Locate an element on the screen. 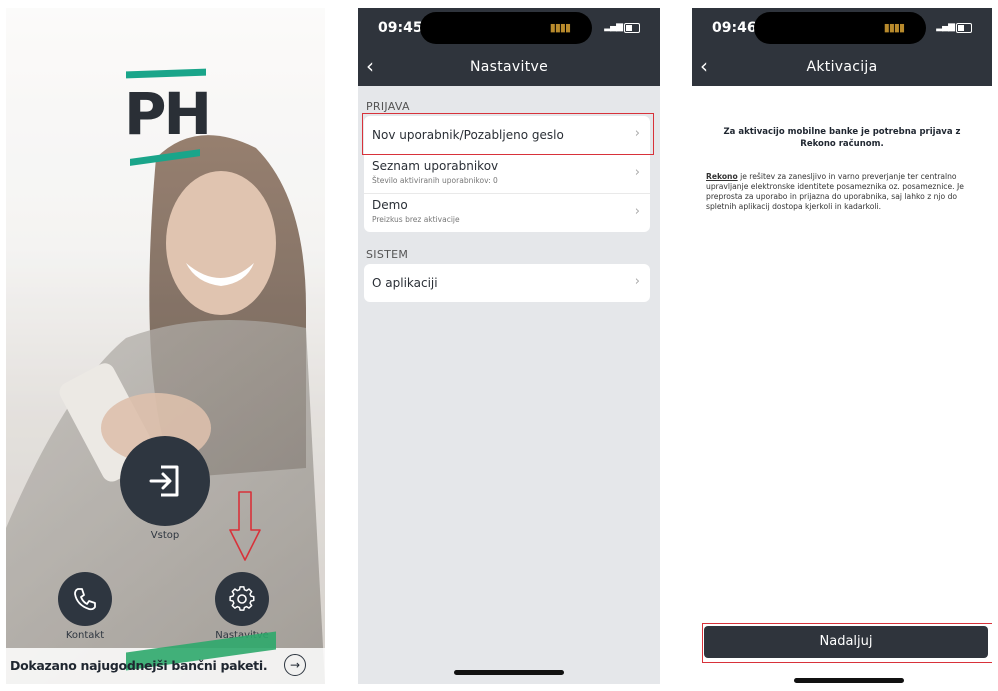  status-time: 09:45 is located at coordinates (400, 28).